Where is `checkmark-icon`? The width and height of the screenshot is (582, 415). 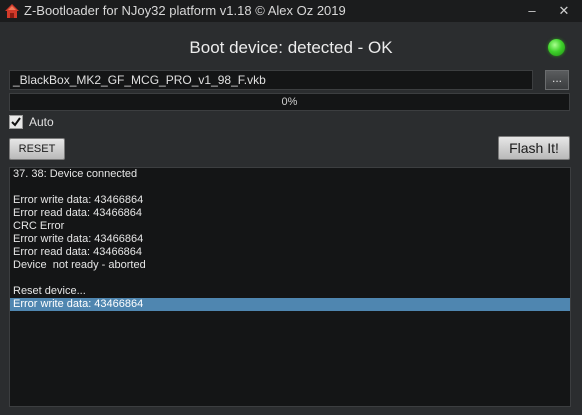 checkmark-icon is located at coordinates (16, 122).